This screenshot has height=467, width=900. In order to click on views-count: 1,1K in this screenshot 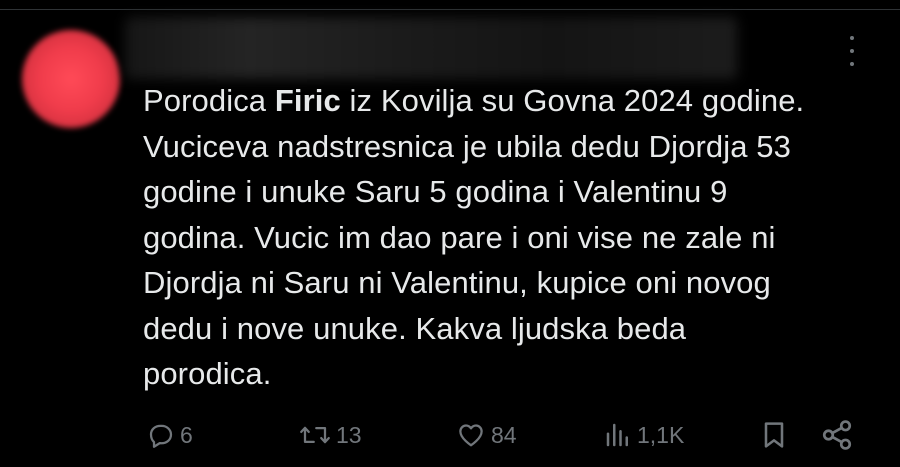, I will do `click(661, 434)`.